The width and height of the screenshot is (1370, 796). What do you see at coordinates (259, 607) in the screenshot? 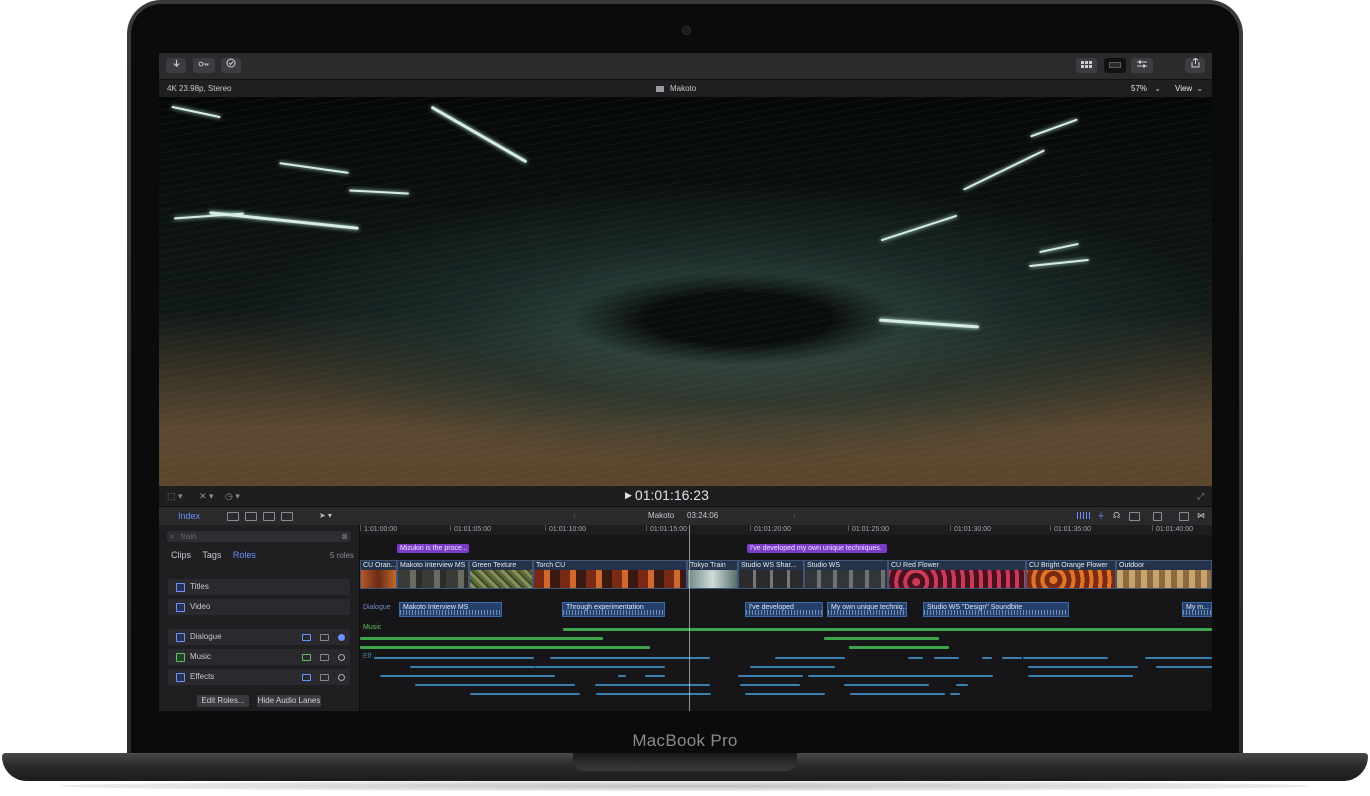
I see `role-row-video: Video` at bounding box center [259, 607].